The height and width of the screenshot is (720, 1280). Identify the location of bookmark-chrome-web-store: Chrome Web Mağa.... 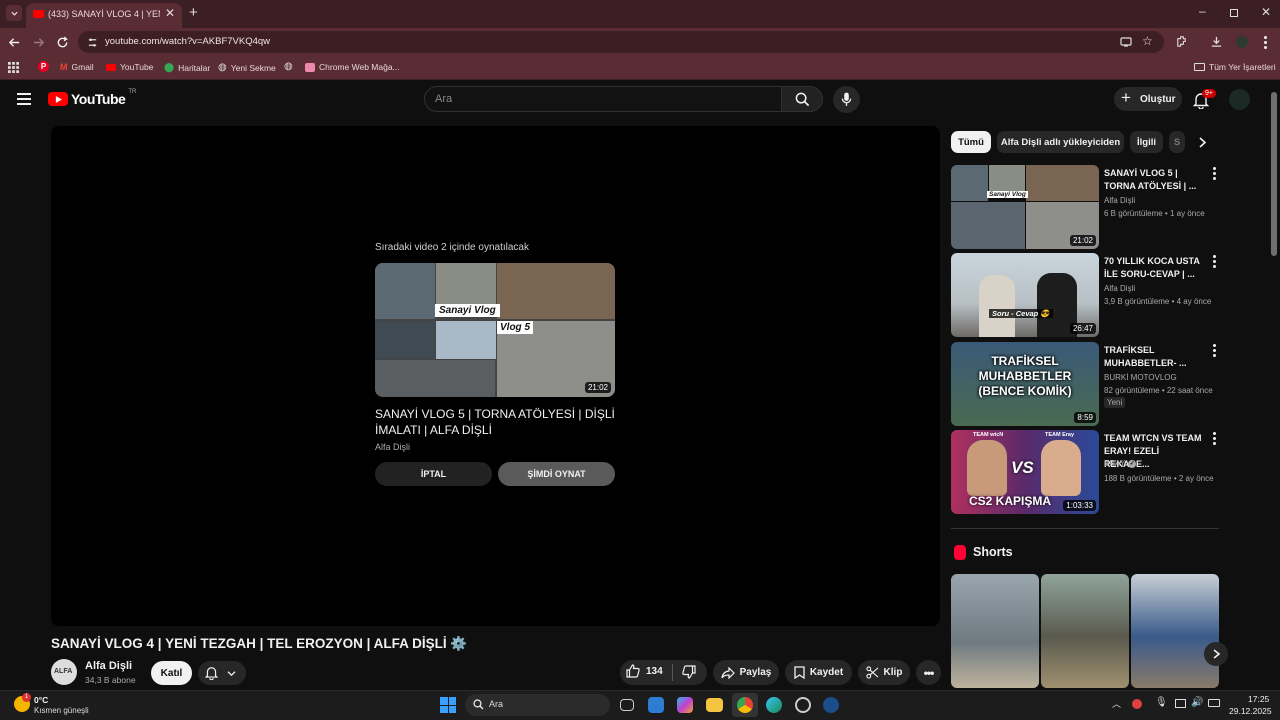
(352, 67).